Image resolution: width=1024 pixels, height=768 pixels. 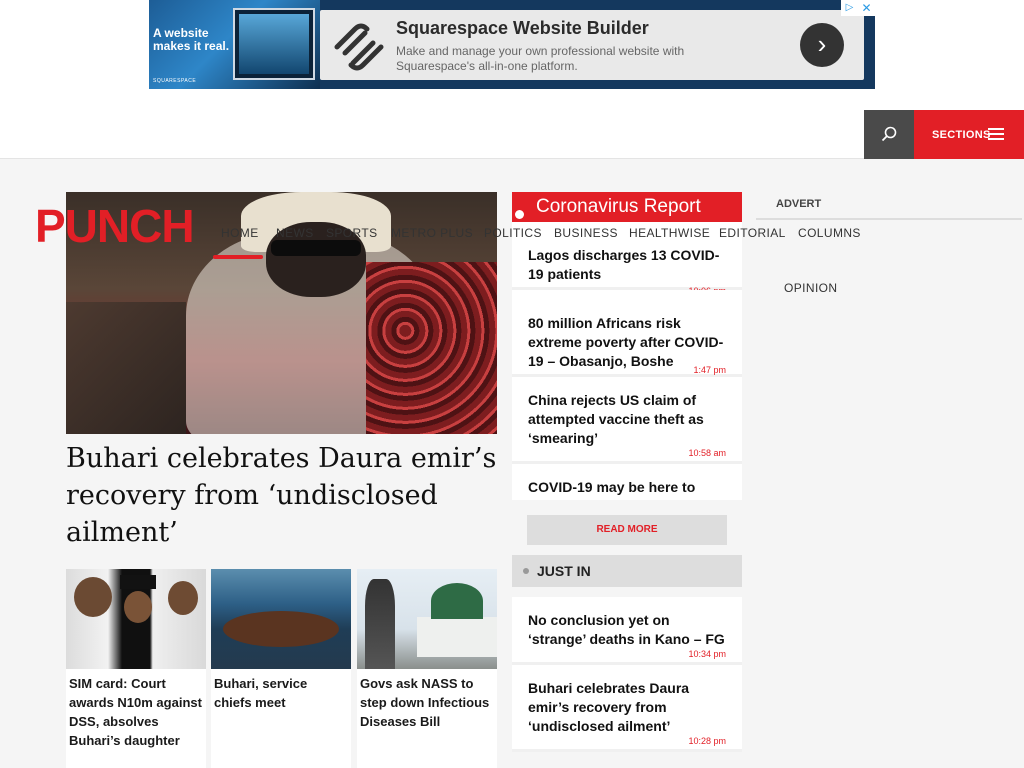 I want to click on list-item-headline: Lagos discharges 13 COVID-19 patients, so click(x=627, y=265).